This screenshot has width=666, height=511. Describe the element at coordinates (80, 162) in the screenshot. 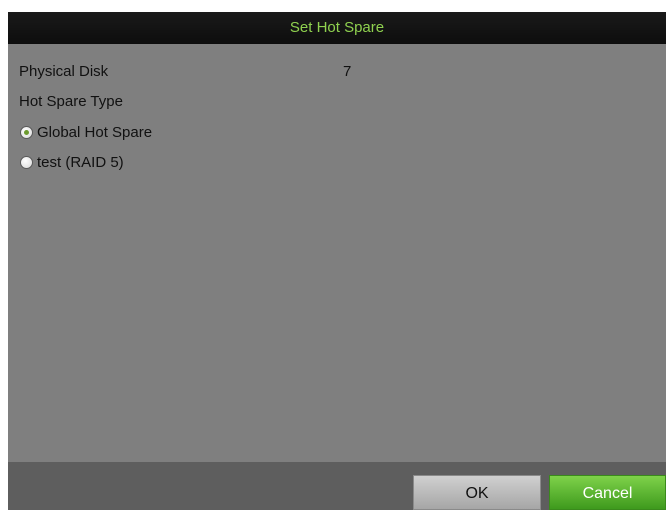

I see `radio-option-label: test (RAID 5)` at that location.